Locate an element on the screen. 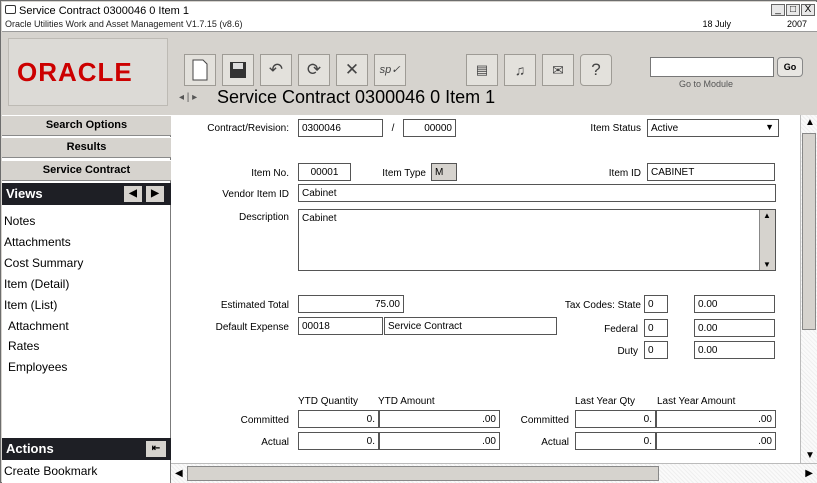  description-field: Cabinet ▲ ▼ is located at coordinates (537, 240).